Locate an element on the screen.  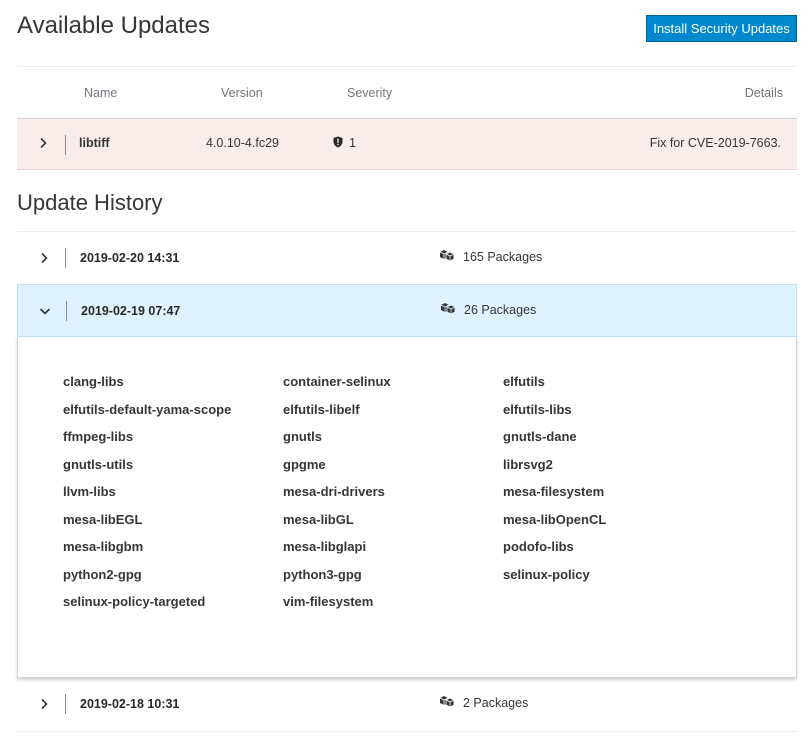
list-item: mesa-filesystem is located at coordinates (554, 491).